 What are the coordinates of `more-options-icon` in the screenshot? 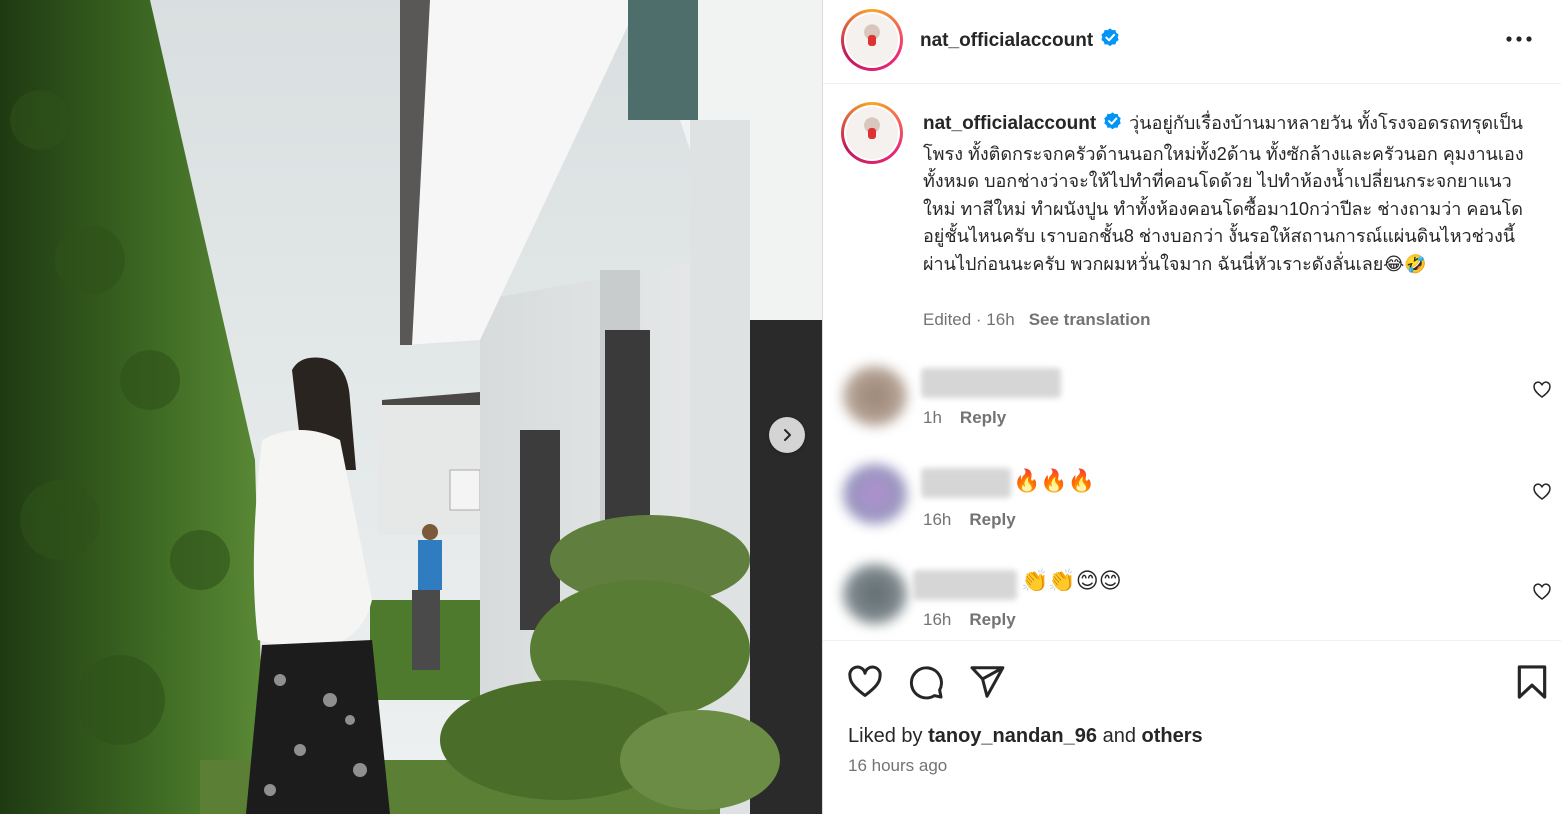 It's located at (1519, 39).